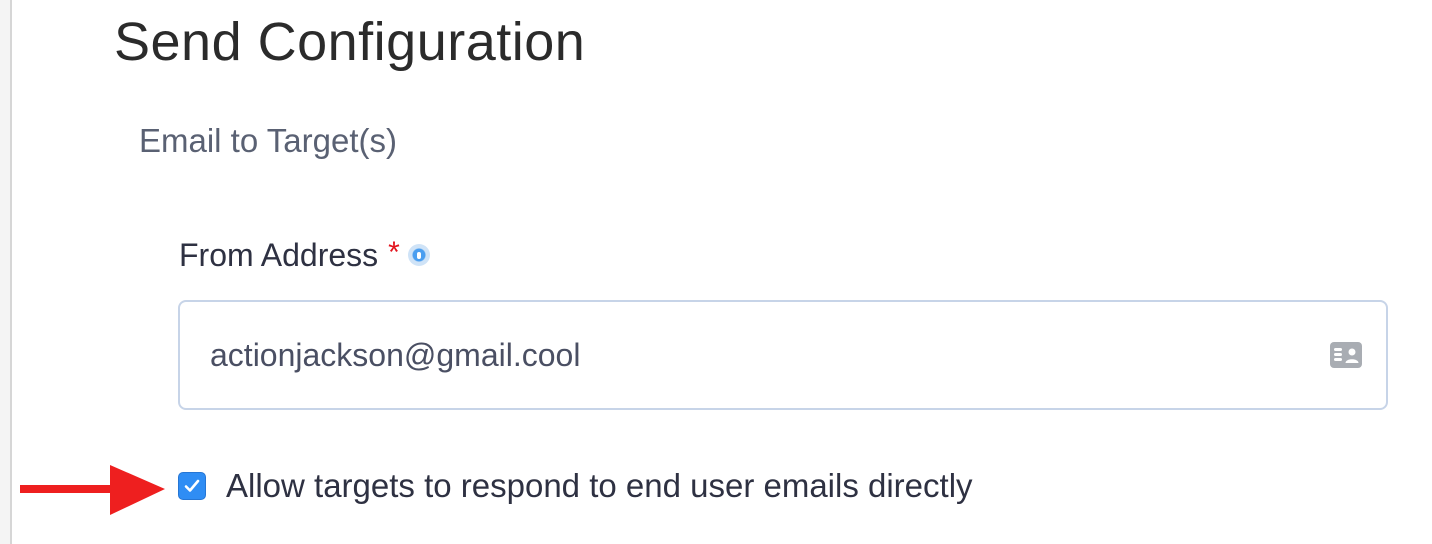 The height and width of the screenshot is (544, 1432). What do you see at coordinates (268, 140) in the screenshot?
I see `section-title: Email to Target(s)` at bounding box center [268, 140].